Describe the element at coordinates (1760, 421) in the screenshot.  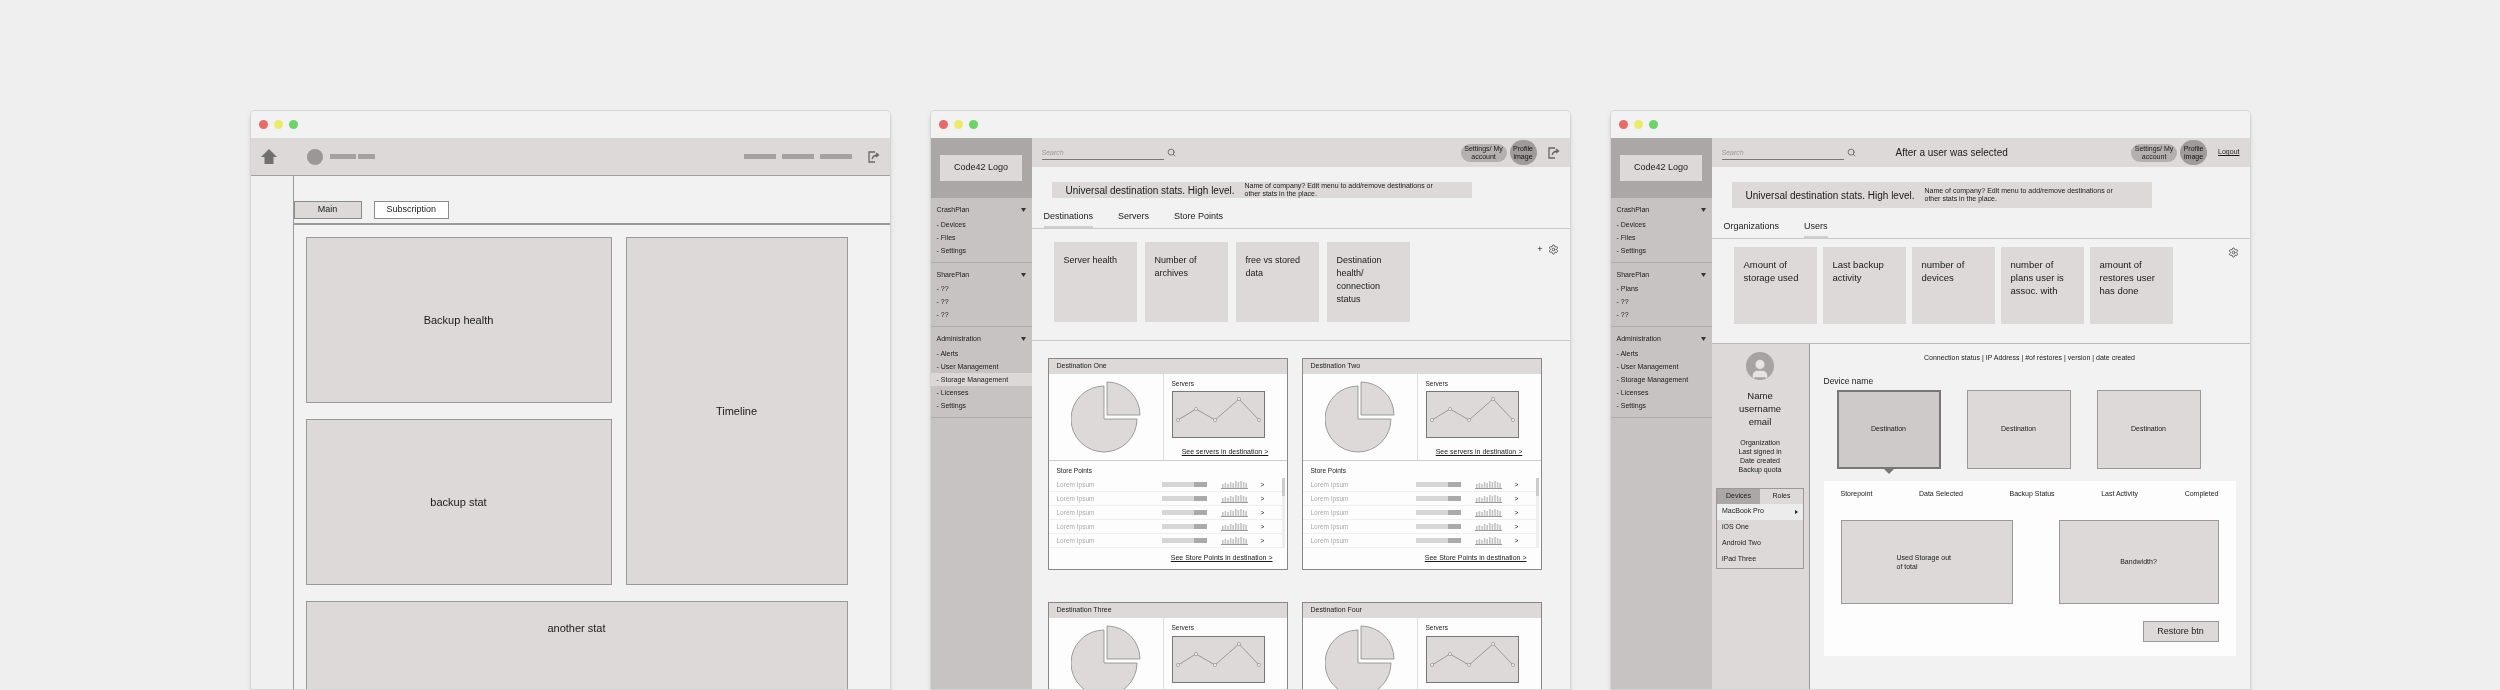
I see `user-email: email` at that location.